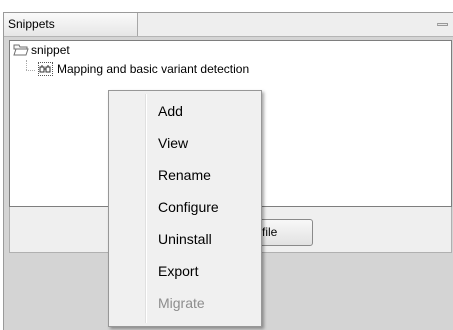 Image resolution: width=453 pixels, height=330 pixels. What do you see at coordinates (45, 69) in the screenshot?
I see `snippet-icon` at bounding box center [45, 69].